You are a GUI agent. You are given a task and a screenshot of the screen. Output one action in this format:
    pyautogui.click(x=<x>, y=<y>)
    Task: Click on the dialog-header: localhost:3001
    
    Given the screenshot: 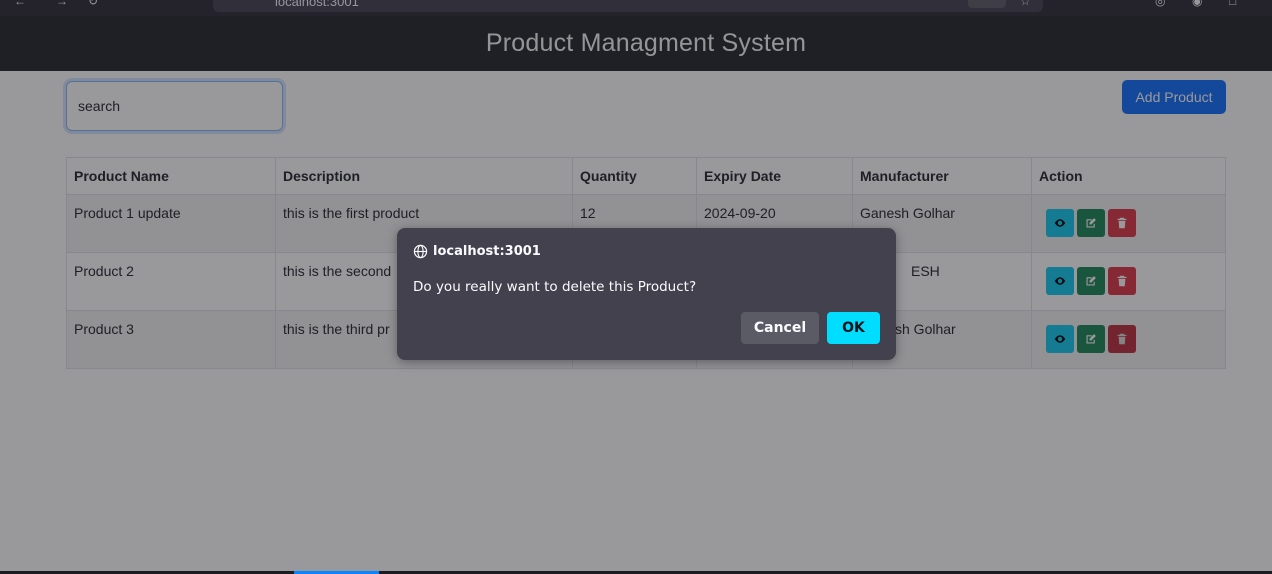 What is the action you would take?
    pyautogui.click(x=477, y=251)
    